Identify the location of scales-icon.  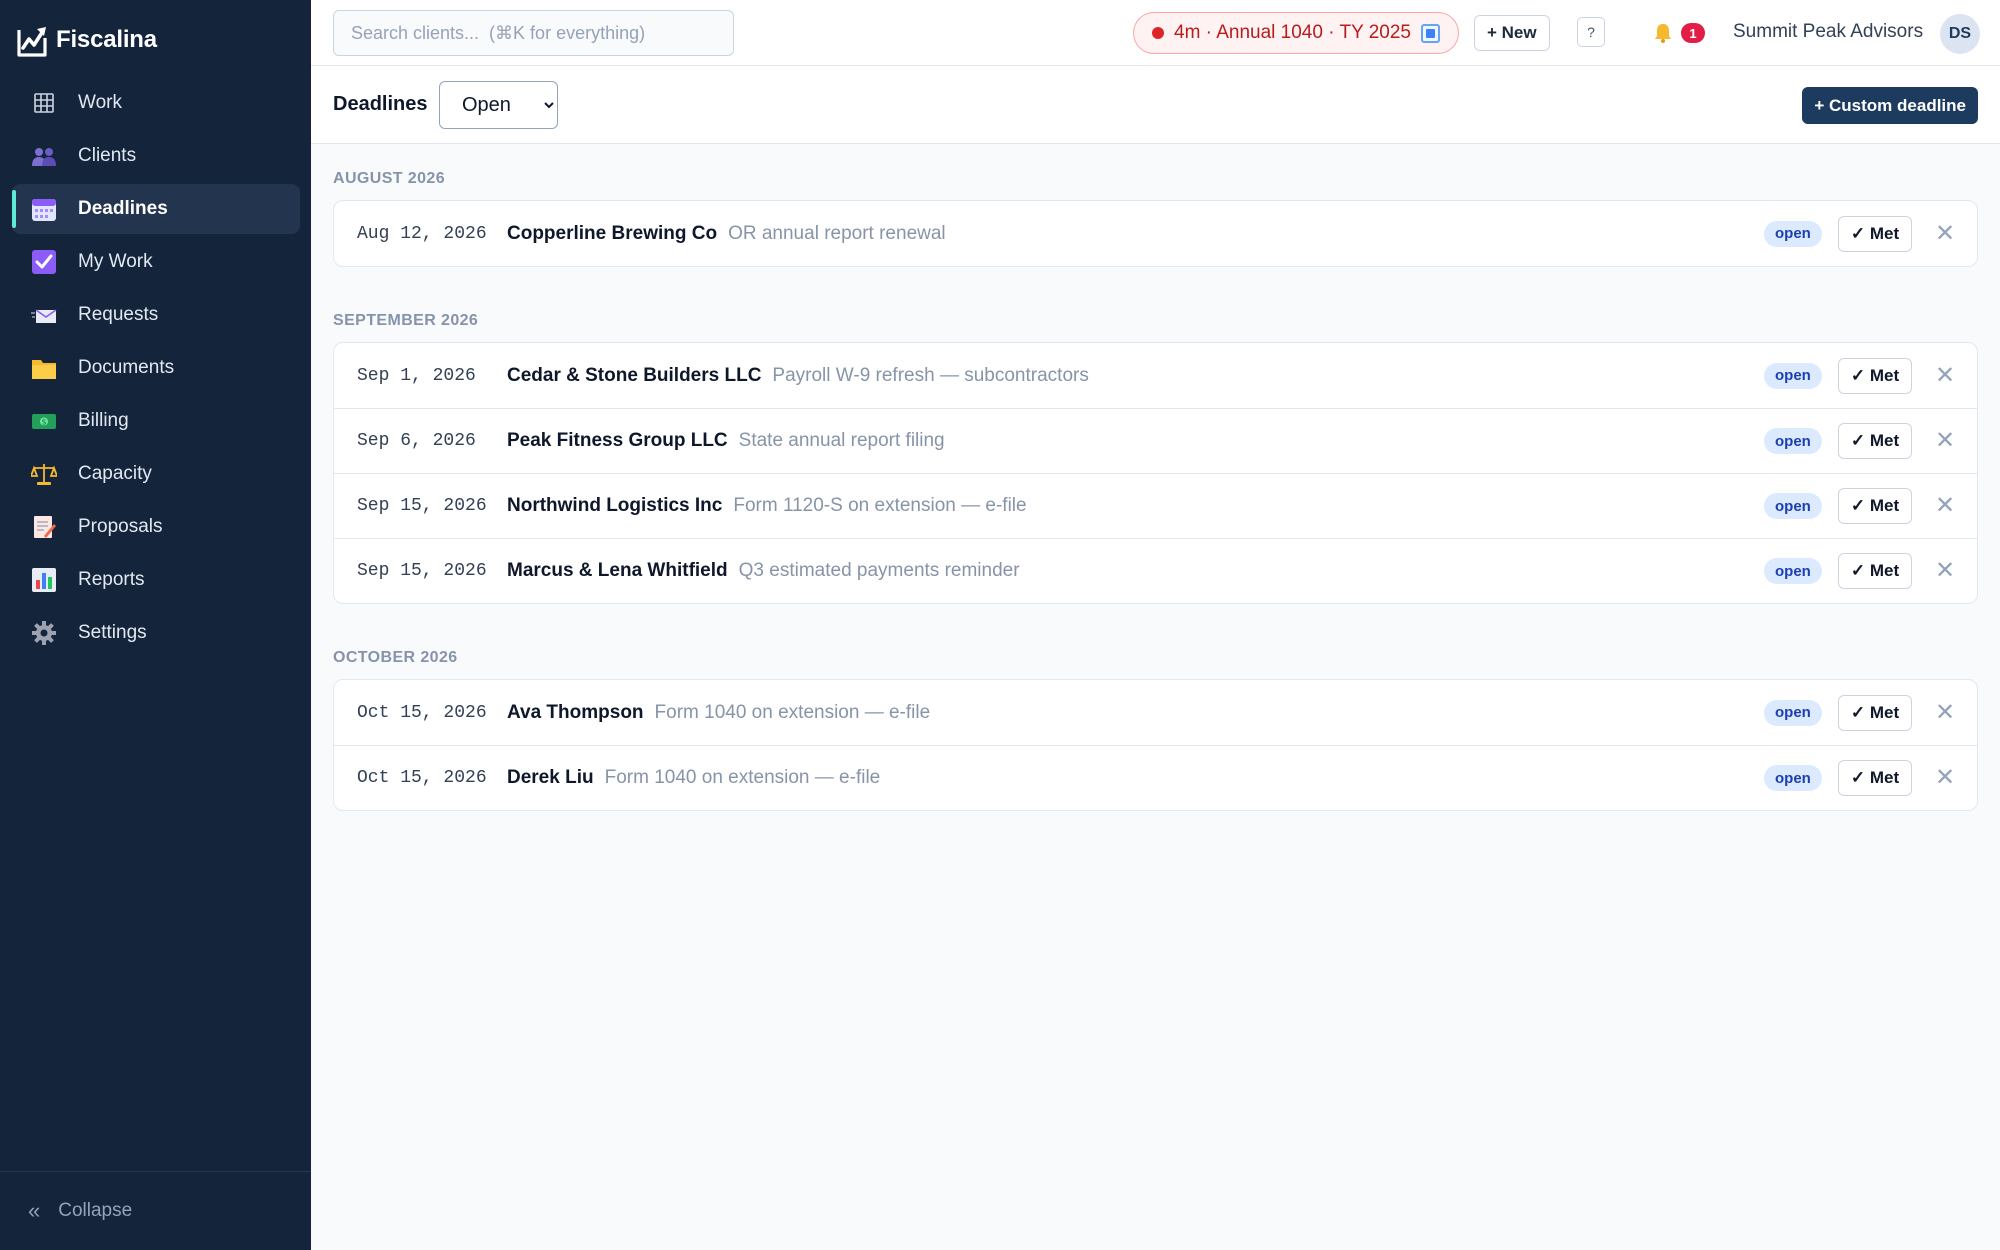
(44, 474).